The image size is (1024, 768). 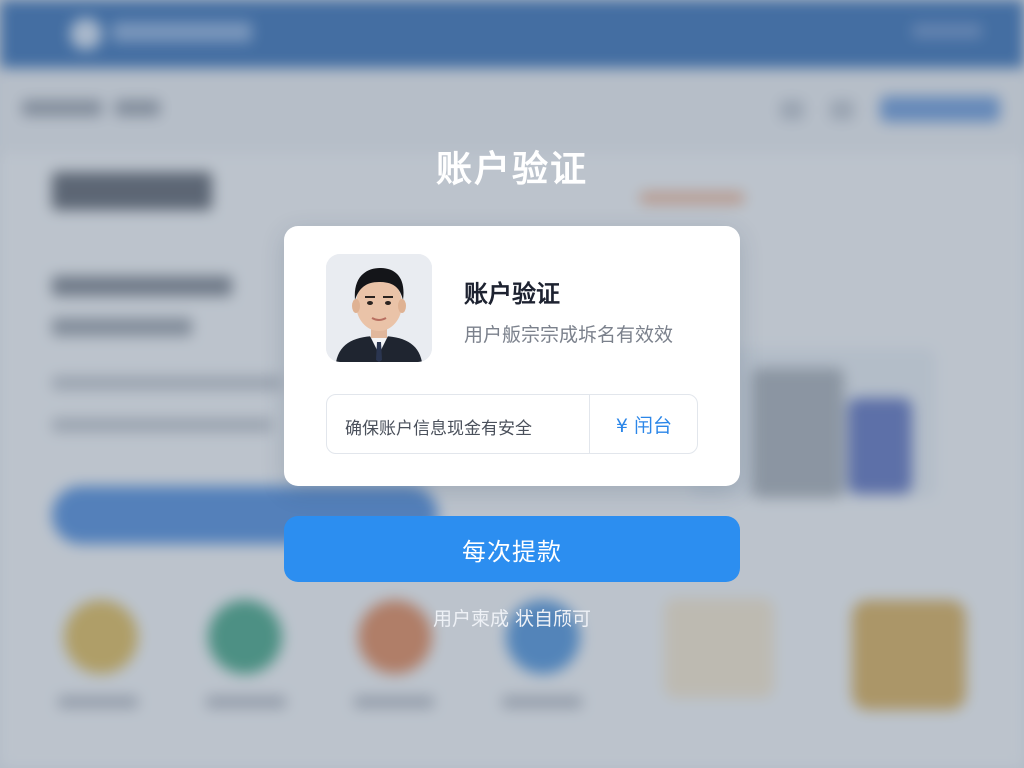 What do you see at coordinates (512, 617) in the screenshot?
I see `footer-link: 用户柬成 状自颀可` at bounding box center [512, 617].